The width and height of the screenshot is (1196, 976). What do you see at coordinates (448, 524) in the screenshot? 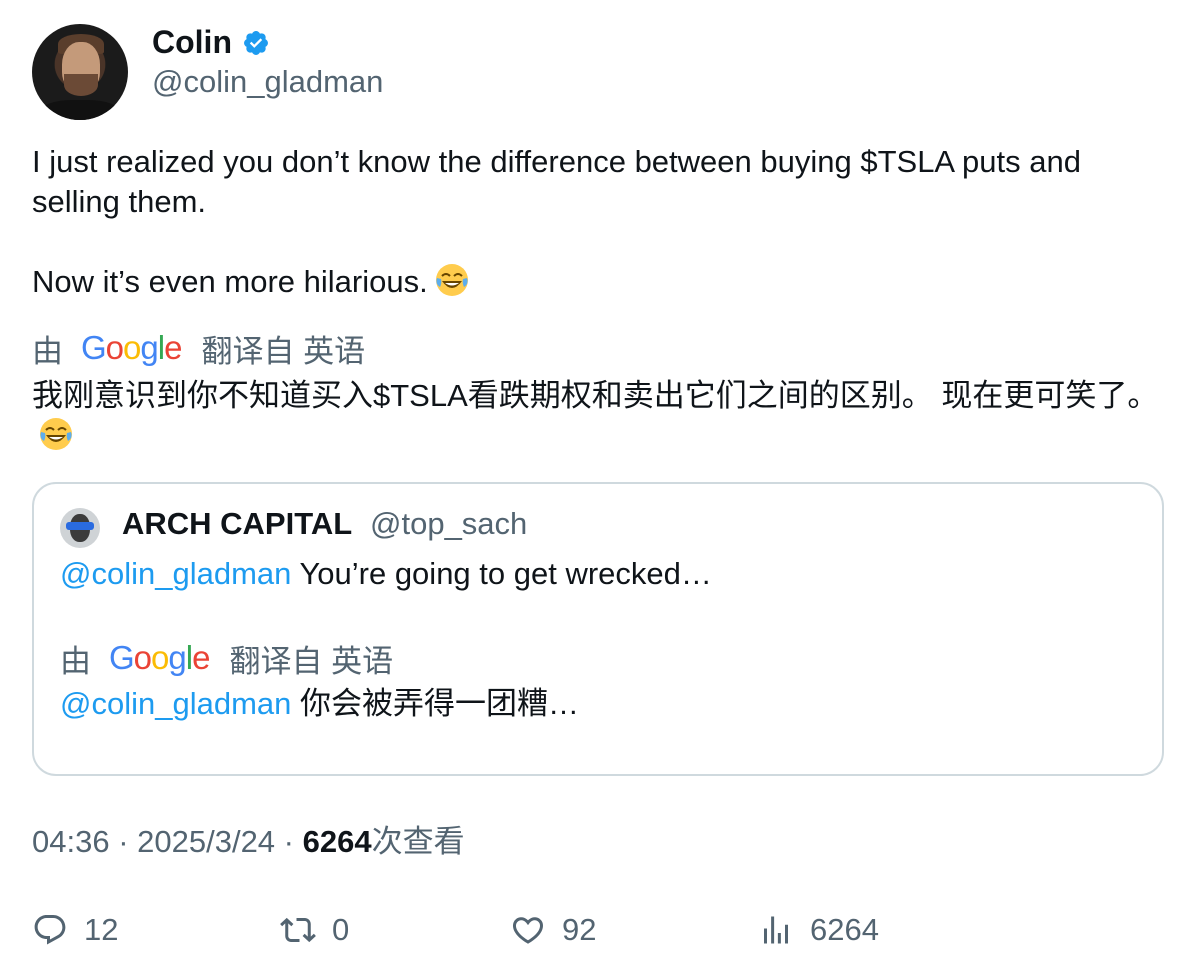
I see `quoted-author-handle: @top_sach` at bounding box center [448, 524].